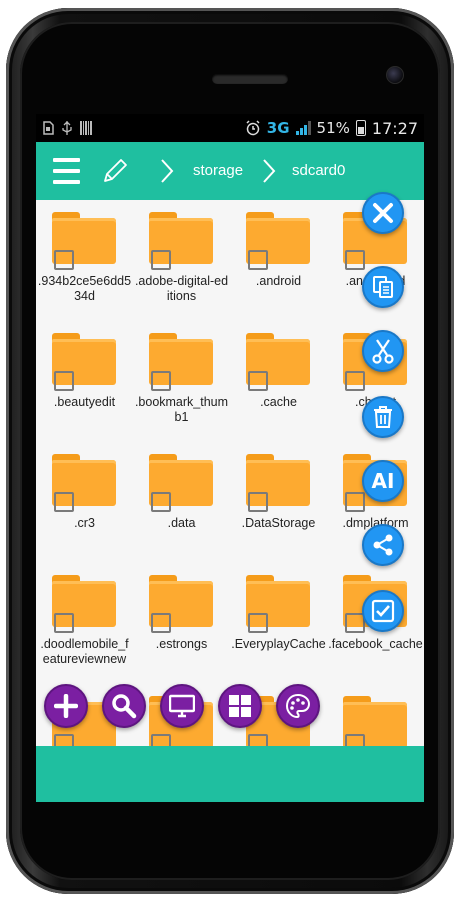 This screenshot has height=900, width=460. I want to click on share-icon, so click(383, 545).